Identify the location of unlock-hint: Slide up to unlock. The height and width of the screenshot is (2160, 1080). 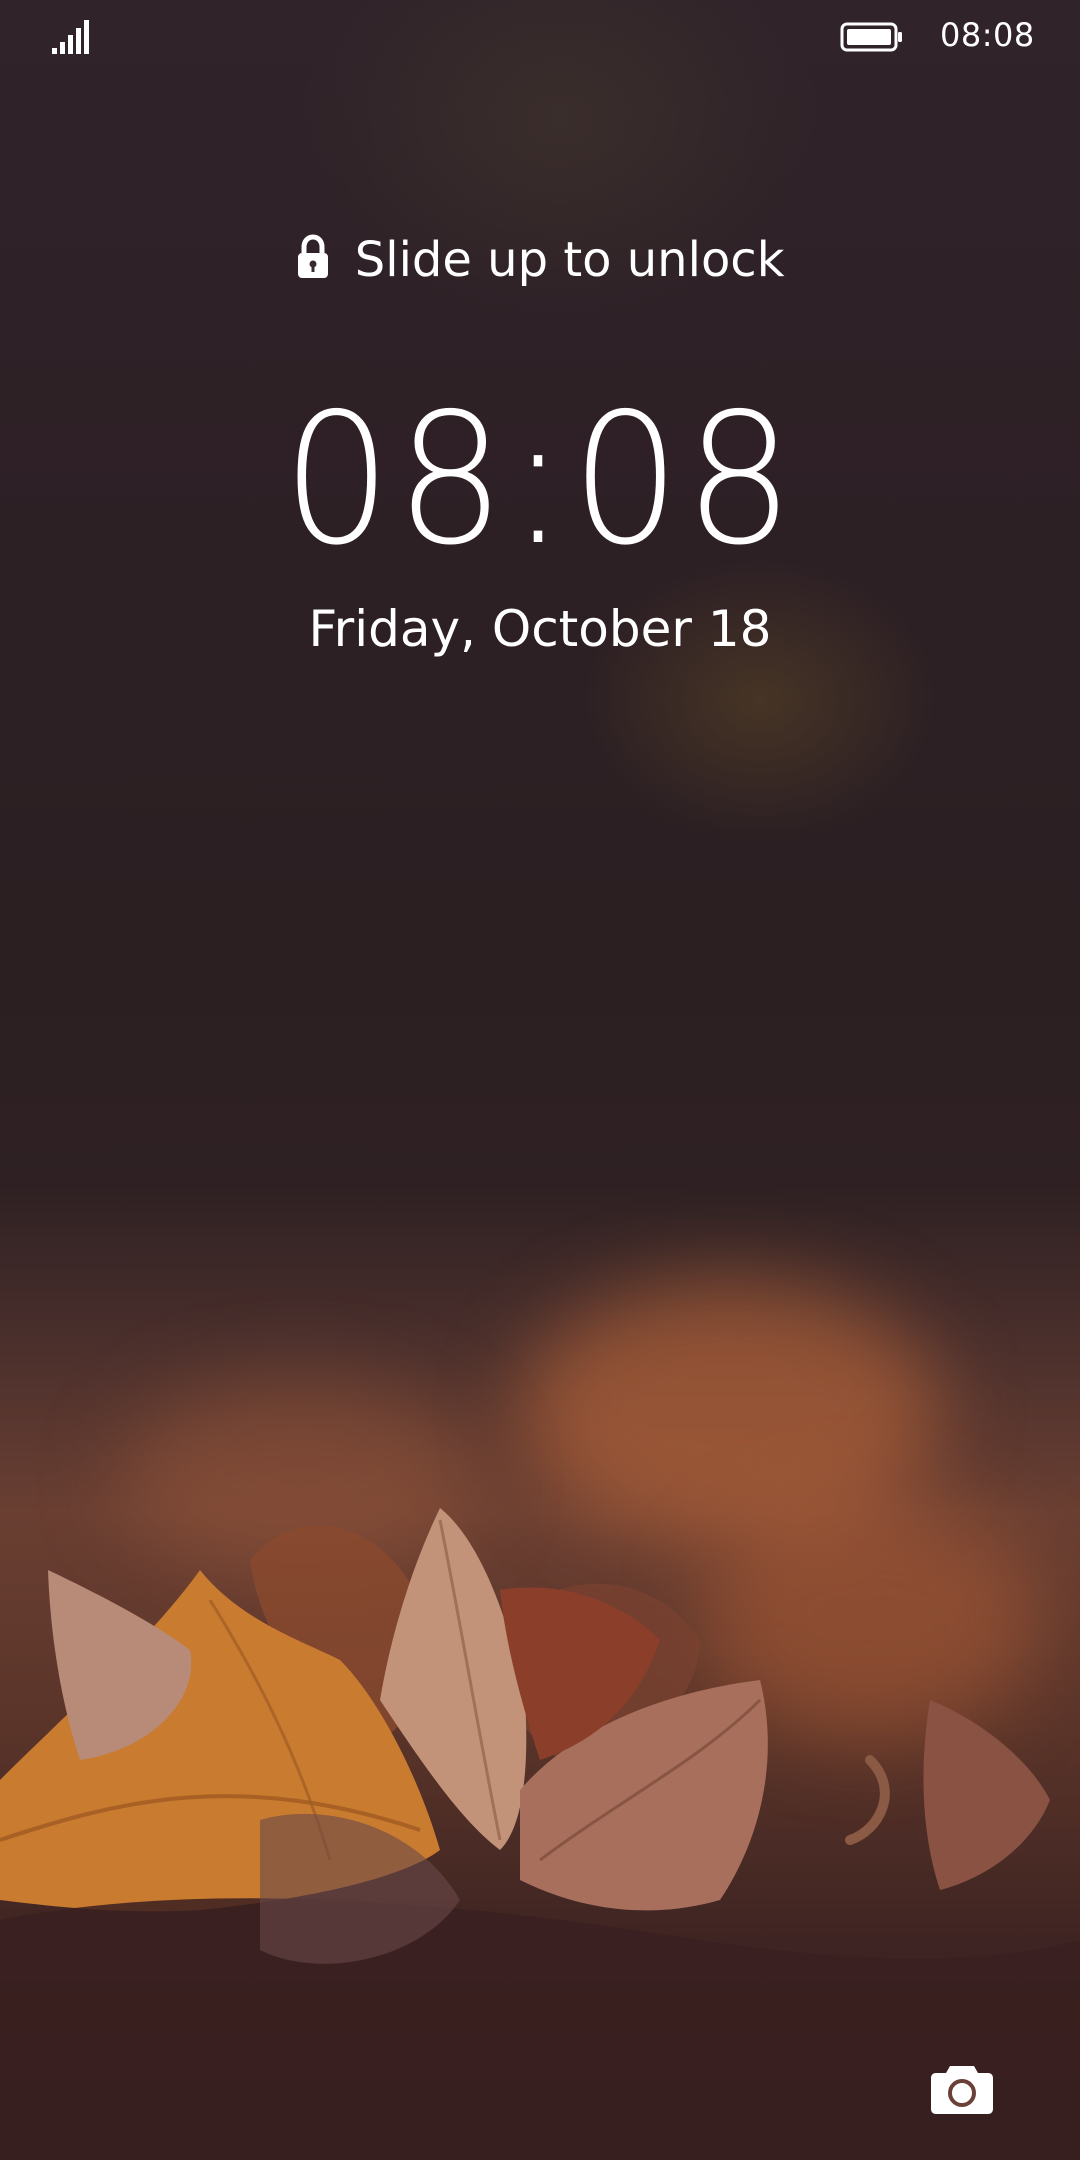
(540, 260).